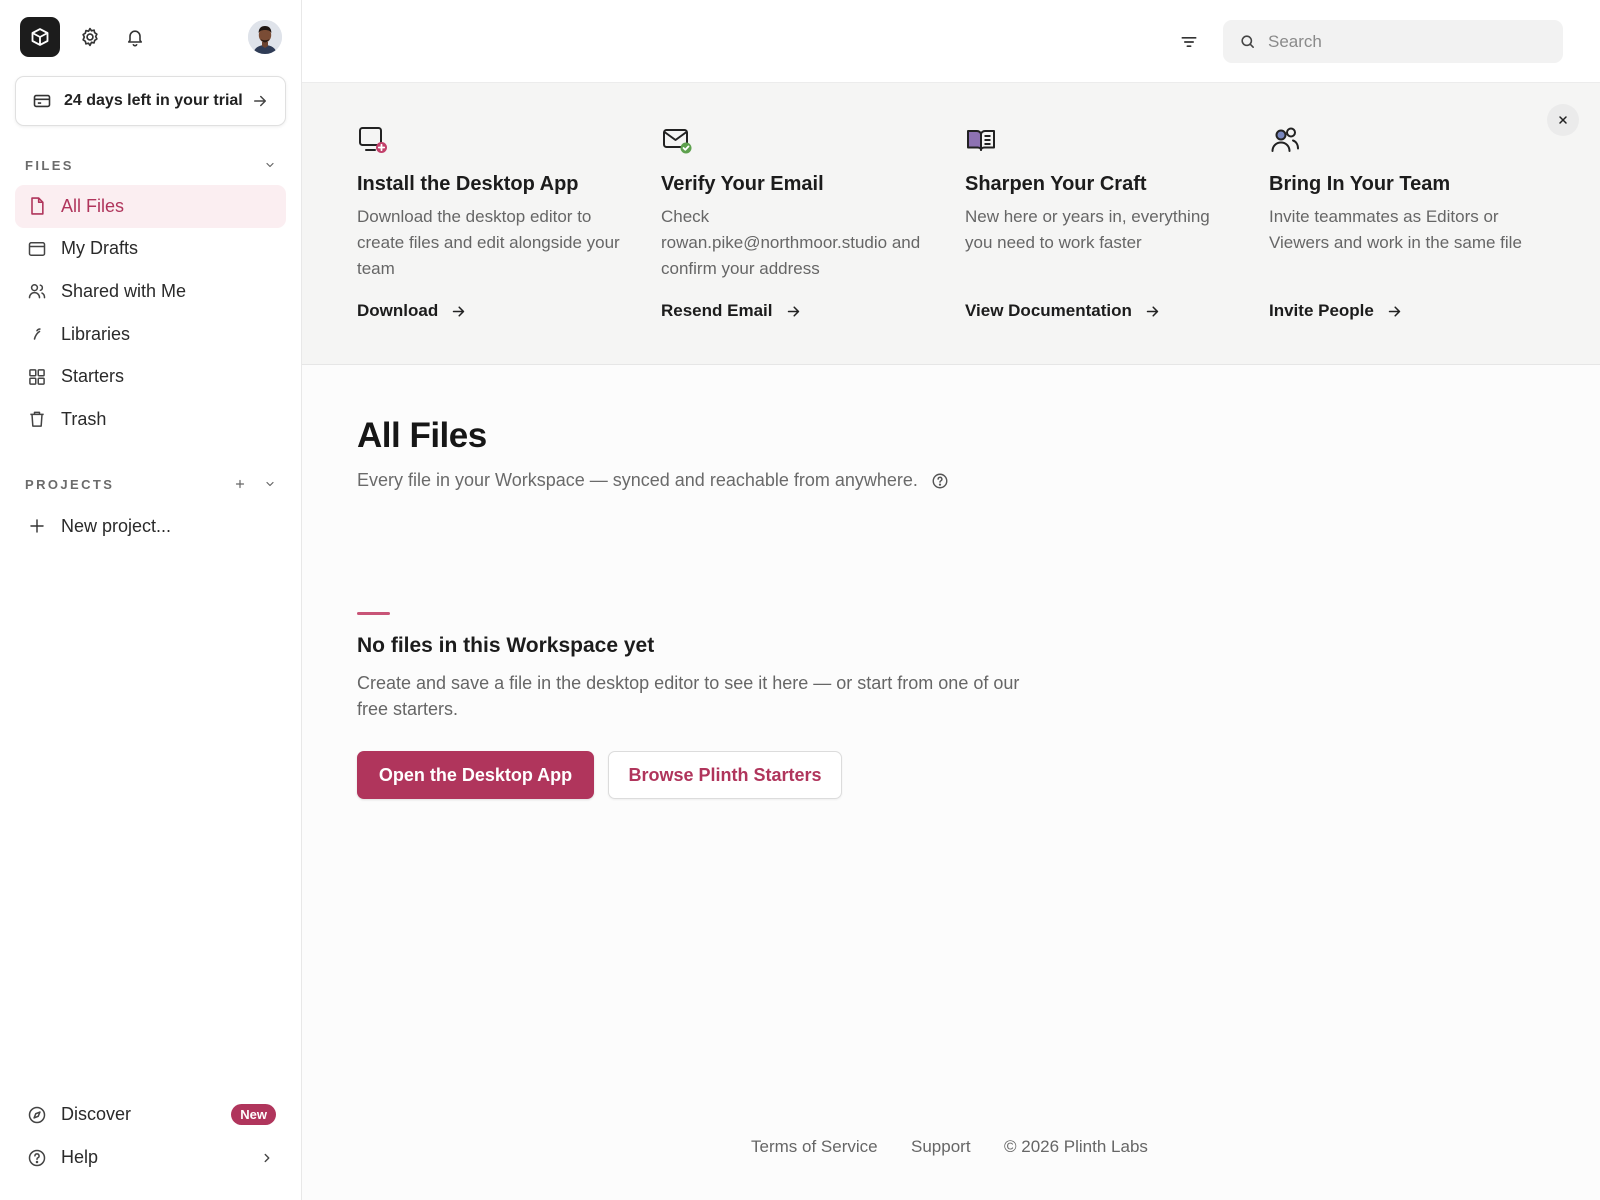 The image size is (1600, 1200). Describe the element at coordinates (506, 645) in the screenshot. I see `empty-state-title: No files in this Workspace yet` at that location.